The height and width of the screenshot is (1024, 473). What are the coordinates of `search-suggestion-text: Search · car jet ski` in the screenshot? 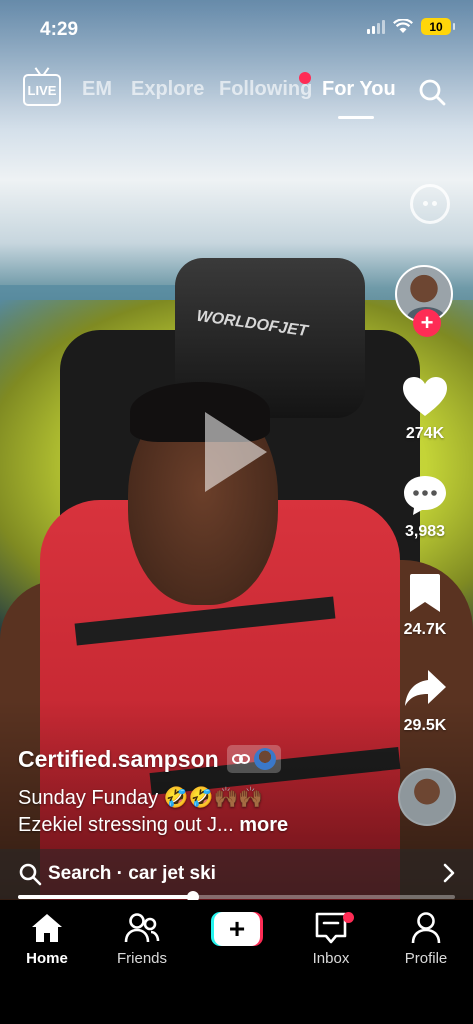 It's located at (132, 873).